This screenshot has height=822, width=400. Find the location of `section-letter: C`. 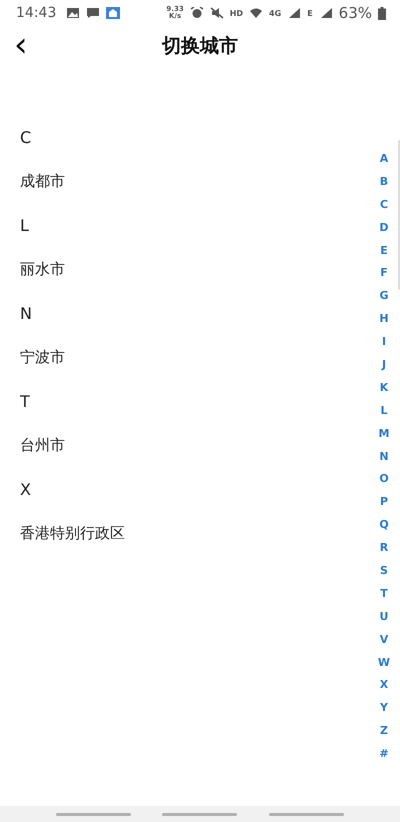

section-letter: C is located at coordinates (26, 137).